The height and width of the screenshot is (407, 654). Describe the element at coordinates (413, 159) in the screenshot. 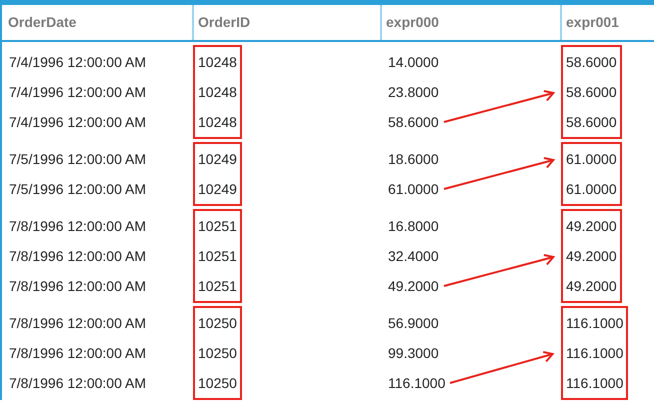

I see `table-cell-text: 18.6000` at that location.